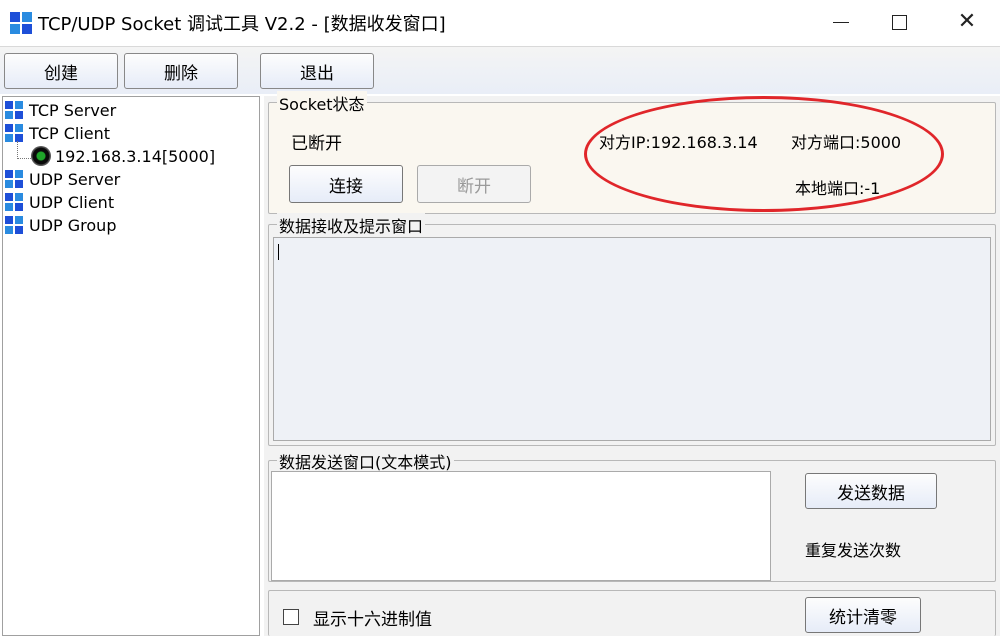 This screenshot has height=636, width=1000. I want to click on toolbar: 创建 删除 退出, so click(500, 70).